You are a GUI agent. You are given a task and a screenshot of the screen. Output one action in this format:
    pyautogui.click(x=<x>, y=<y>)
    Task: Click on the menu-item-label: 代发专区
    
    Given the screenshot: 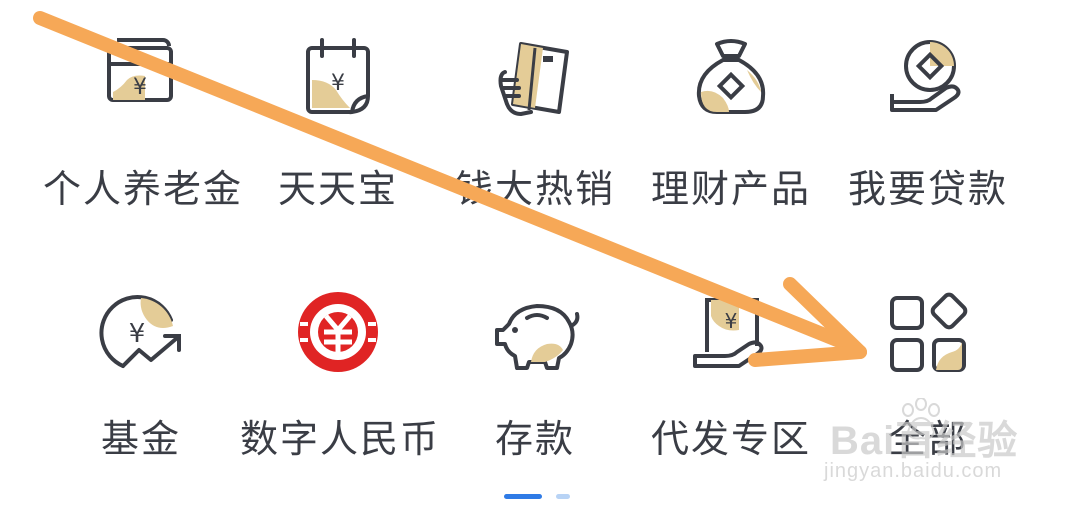 What is the action you would take?
    pyautogui.click(x=730, y=439)
    